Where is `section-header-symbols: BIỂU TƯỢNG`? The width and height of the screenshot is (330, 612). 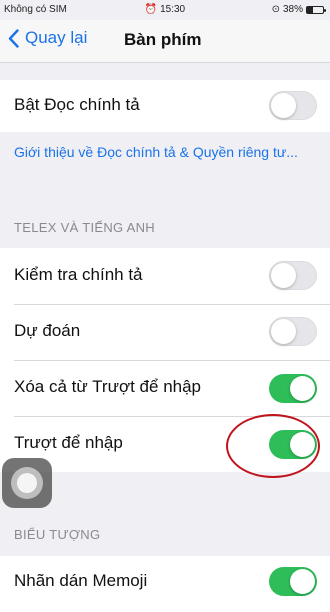
section-header-symbols: BIỂU TƯỢNG is located at coordinates (57, 534).